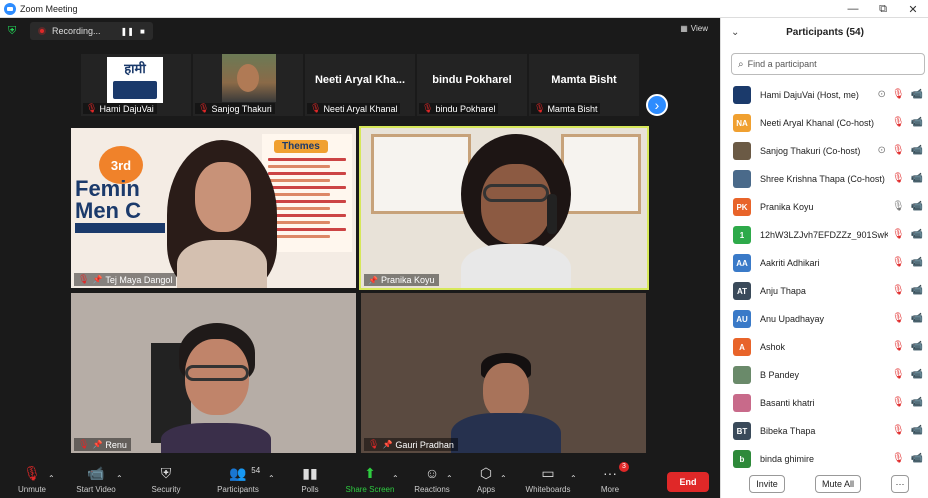 This screenshot has width=928, height=498. What do you see at coordinates (767, 484) in the screenshot?
I see `invite-button: Invite` at bounding box center [767, 484].